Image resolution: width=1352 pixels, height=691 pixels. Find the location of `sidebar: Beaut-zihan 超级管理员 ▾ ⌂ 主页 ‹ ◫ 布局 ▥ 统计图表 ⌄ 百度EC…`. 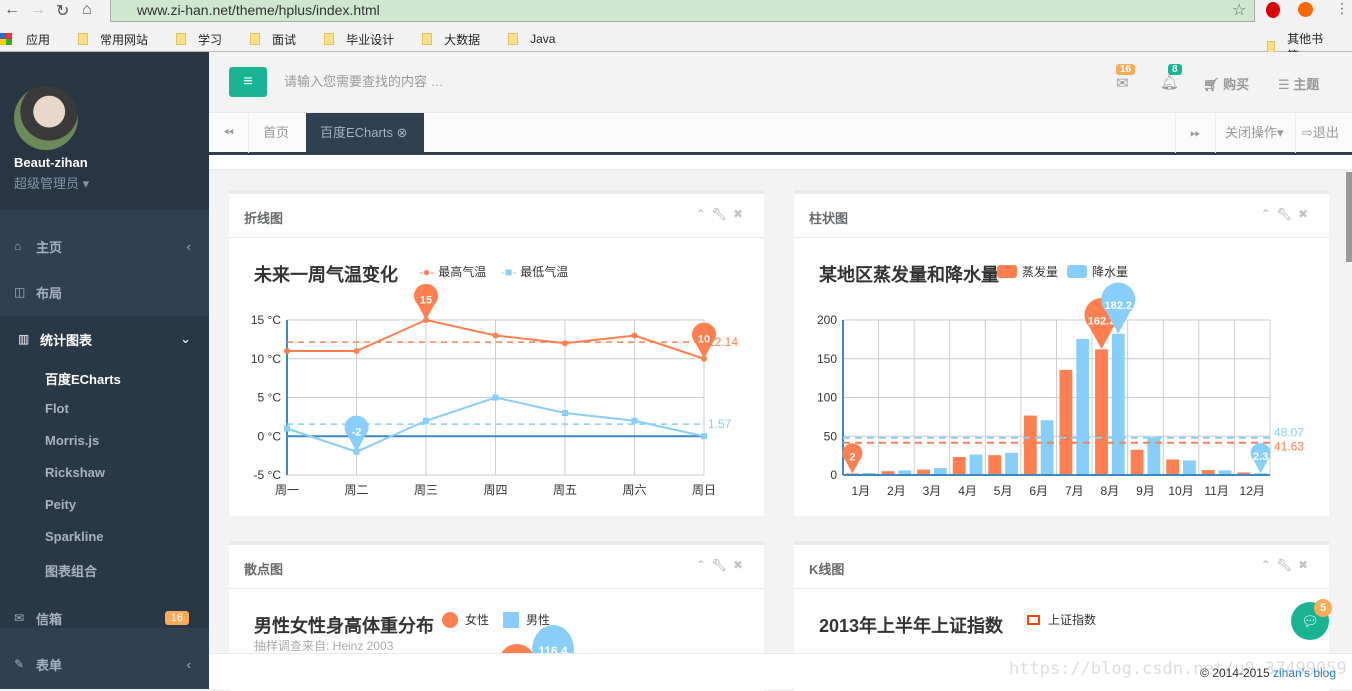

sidebar: Beaut-zihan 超级管理员 ▾ ⌂ 主页 ‹ ◫ 布局 ▥ 统计图表 ⌄ 百度EC… is located at coordinates (104, 370).